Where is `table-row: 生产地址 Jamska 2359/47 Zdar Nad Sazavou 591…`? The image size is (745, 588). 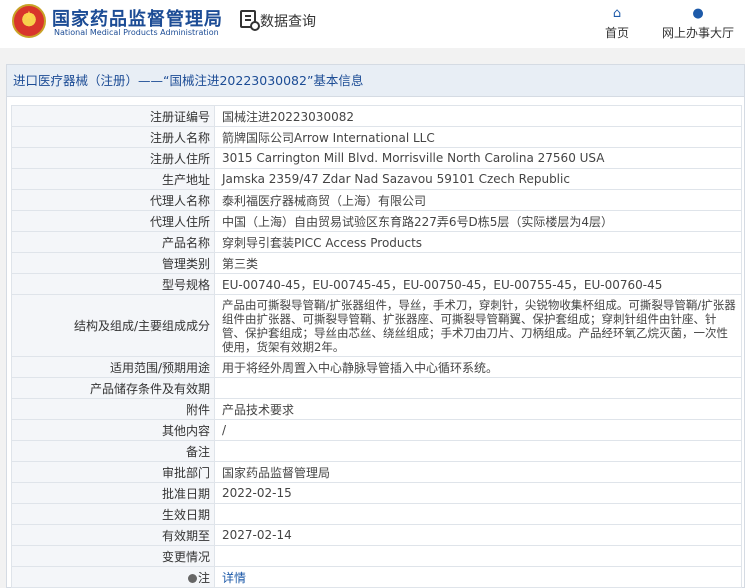
table-row: 生产地址 Jamska 2359/47 Zdar Nad Sazavou 591… is located at coordinates (376, 179).